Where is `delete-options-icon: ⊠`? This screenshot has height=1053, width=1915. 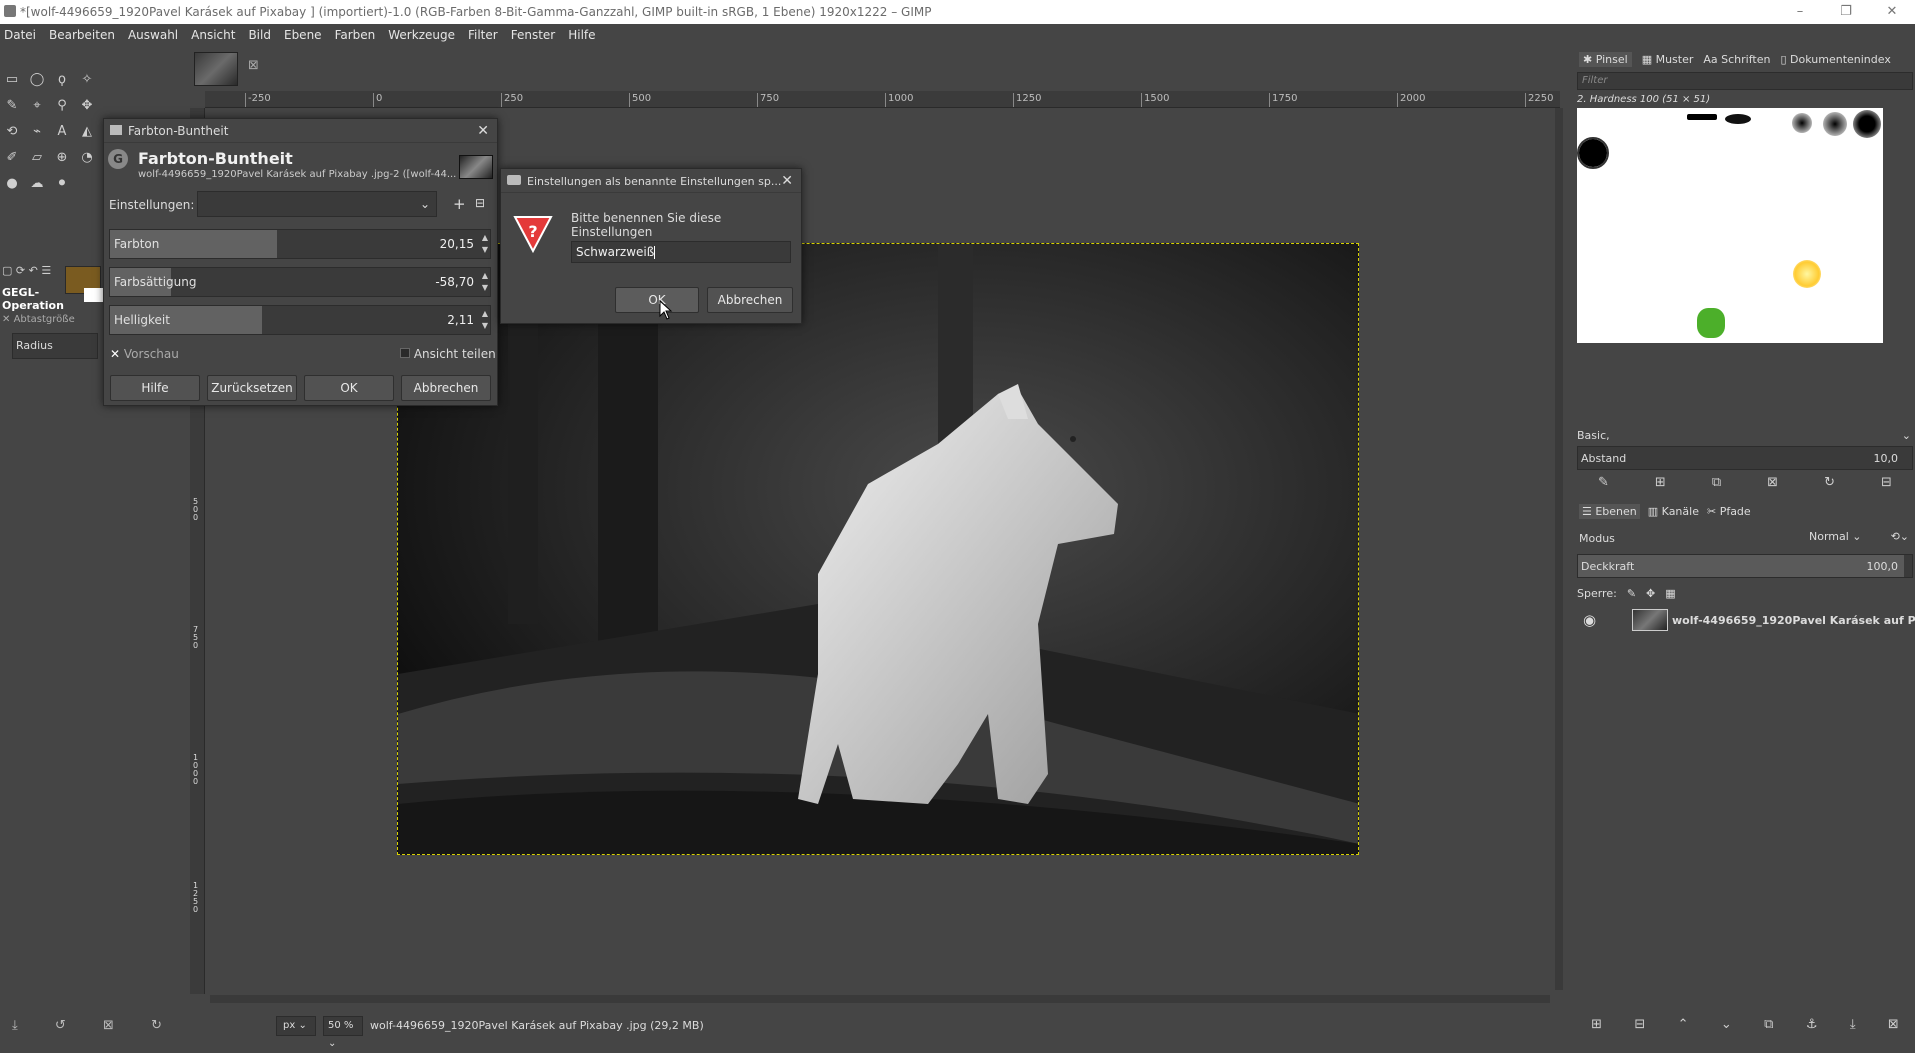
delete-options-icon: ⊠ is located at coordinates (108, 1025).